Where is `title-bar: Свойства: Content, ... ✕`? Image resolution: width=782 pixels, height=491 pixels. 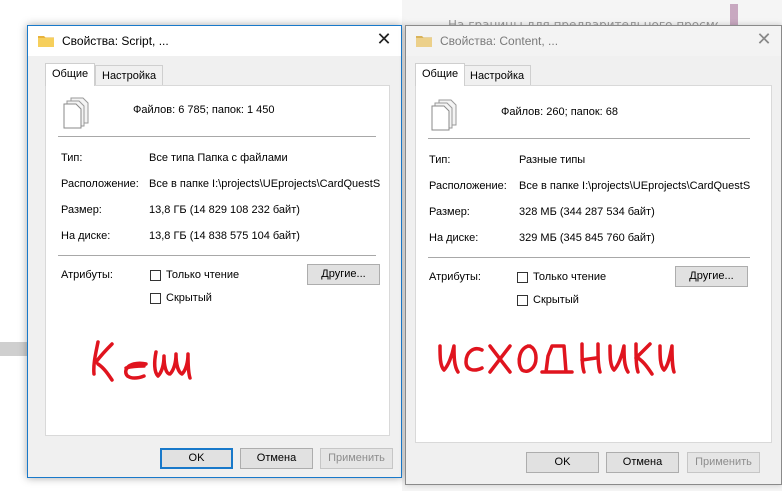 title-bar: Свойства: Content, ... ✕ is located at coordinates (593, 41).